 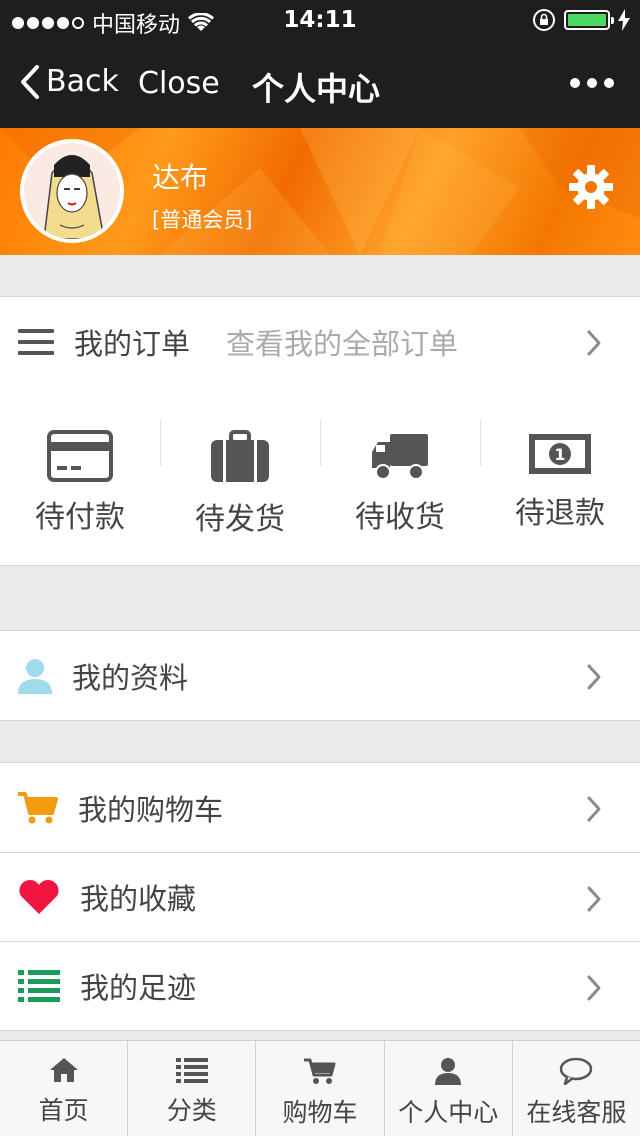 I want to click on chevron-left-icon, so click(x=30, y=81).